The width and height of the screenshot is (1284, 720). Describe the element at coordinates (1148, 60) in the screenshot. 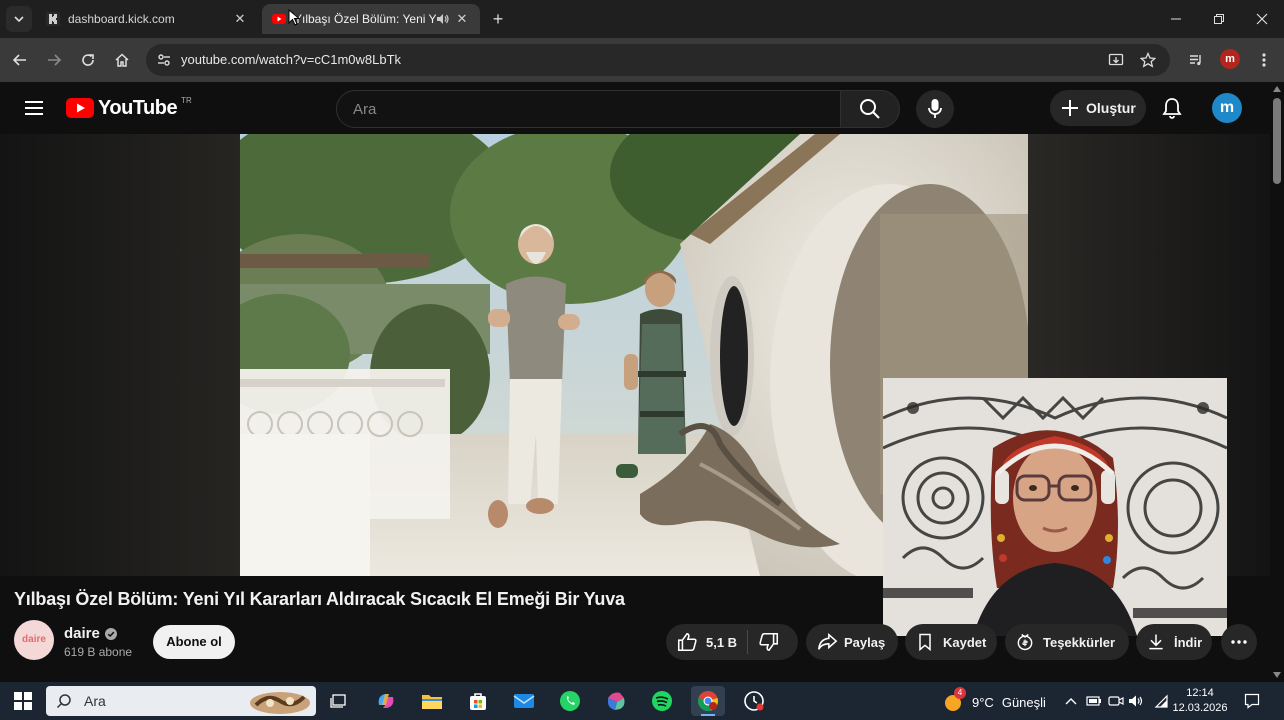

I see `bookmark-star-icon` at that location.